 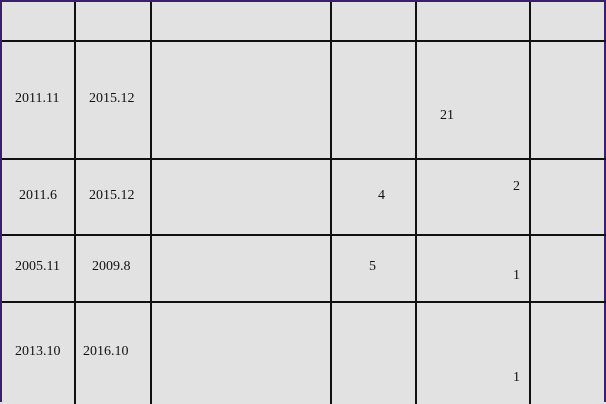 I want to click on start-date-cell: 2013.10, so click(x=38, y=351).